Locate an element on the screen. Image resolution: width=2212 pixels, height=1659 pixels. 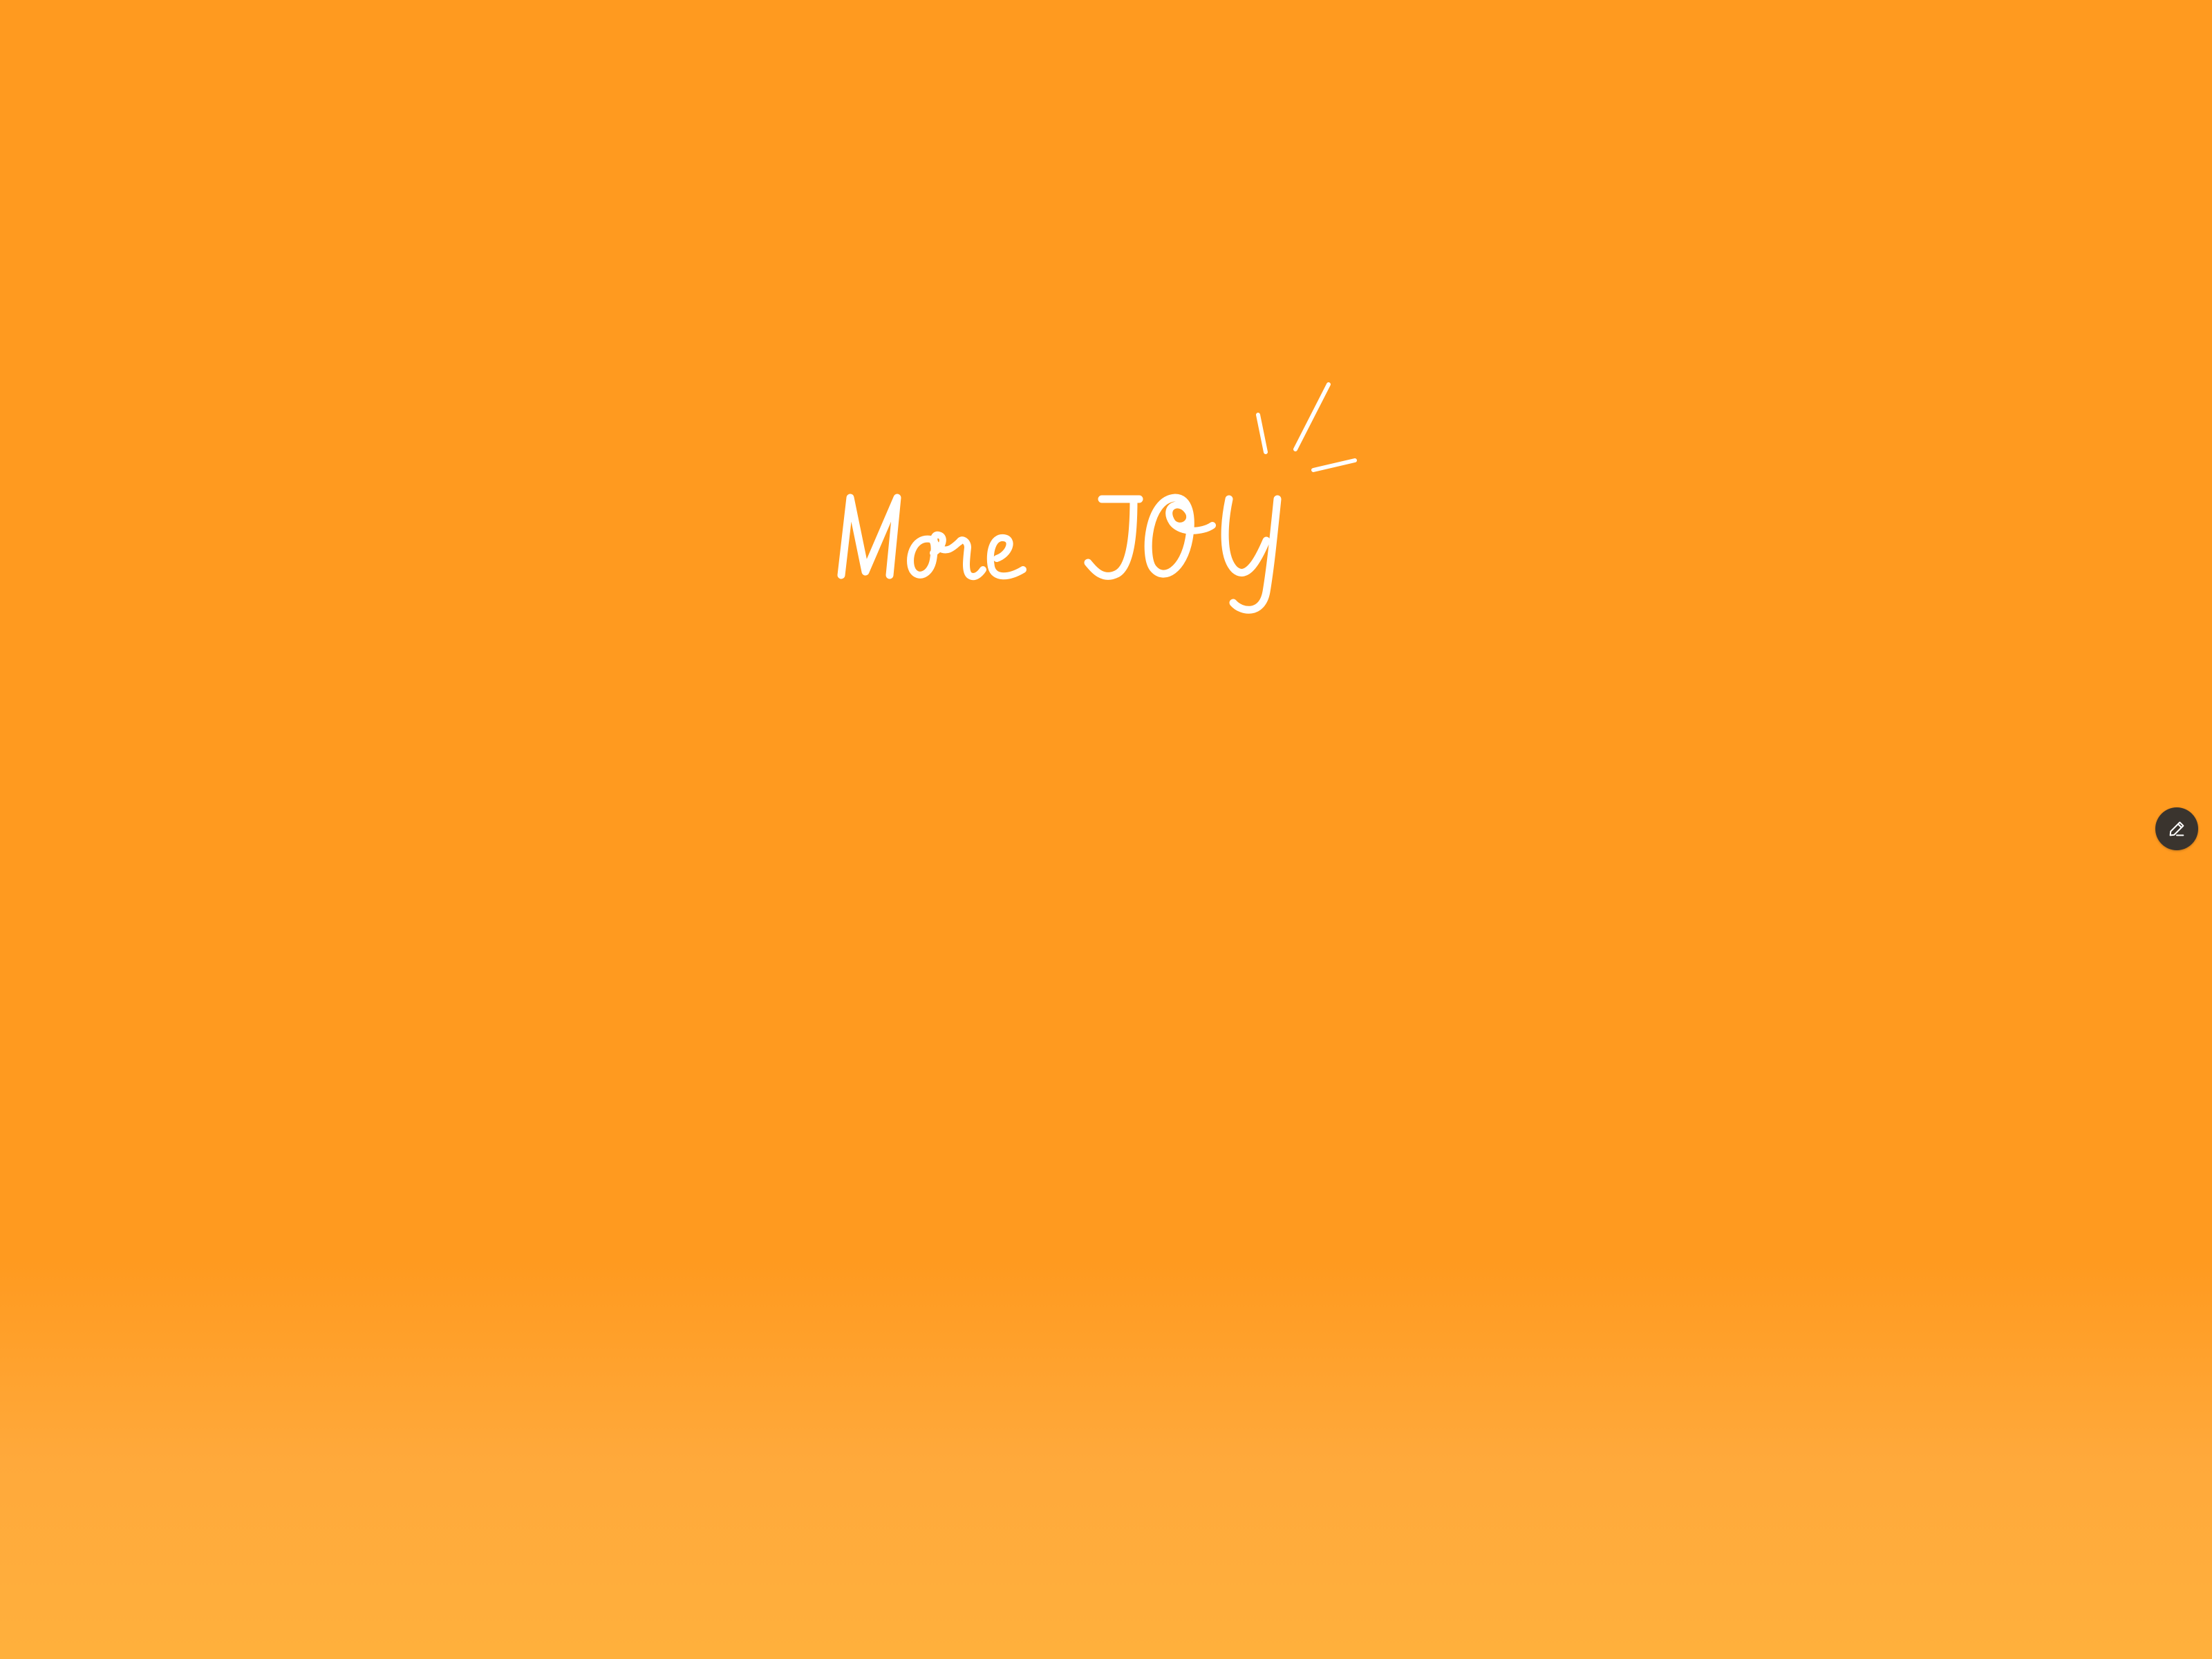
letter-J is located at coordinates (1113, 537).